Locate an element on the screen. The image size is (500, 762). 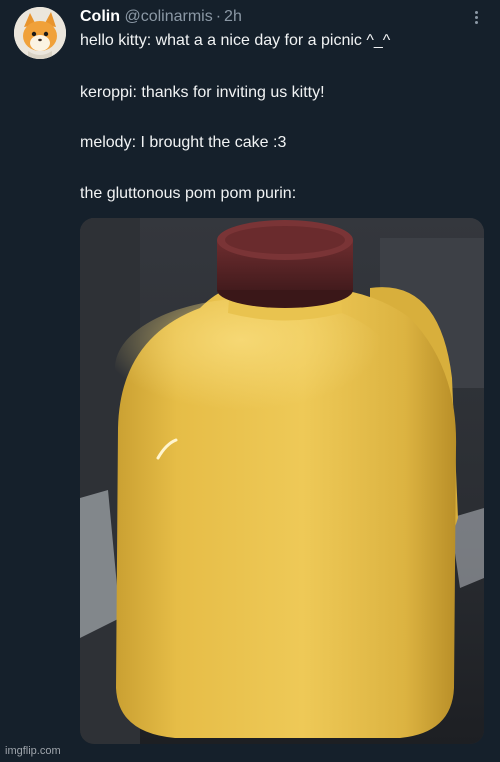
tweet-line-purin: the gluttonous pom pom purin: is located at coordinates (188, 193).